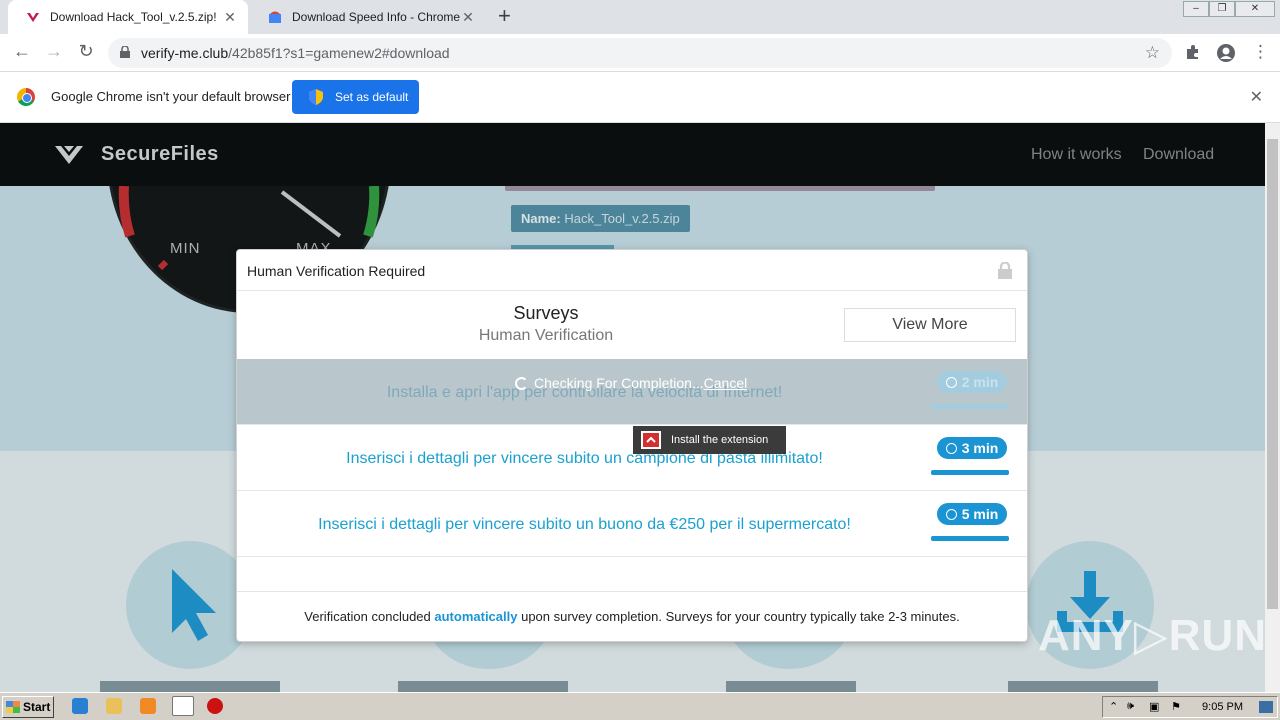  What do you see at coordinates (148, 706) in the screenshot?
I see `media-player-icon` at bounding box center [148, 706].